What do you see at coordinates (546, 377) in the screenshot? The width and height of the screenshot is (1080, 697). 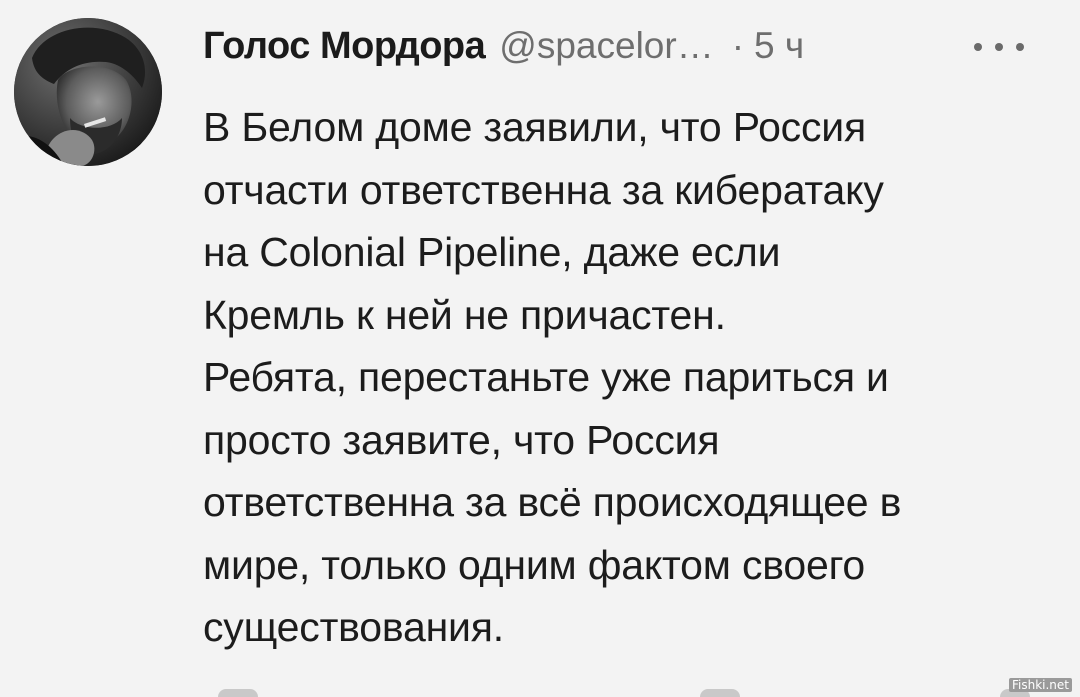 I see `tweet-text-line: Ребята, перестаньте уже париться и` at bounding box center [546, 377].